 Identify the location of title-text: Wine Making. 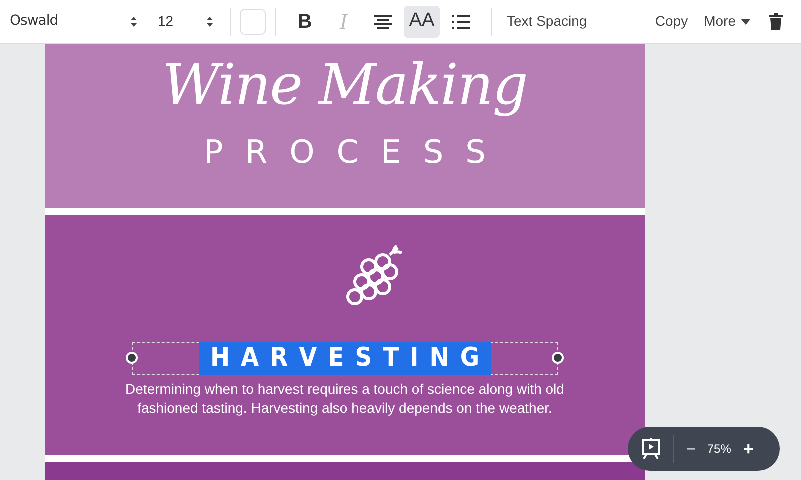
(345, 86).